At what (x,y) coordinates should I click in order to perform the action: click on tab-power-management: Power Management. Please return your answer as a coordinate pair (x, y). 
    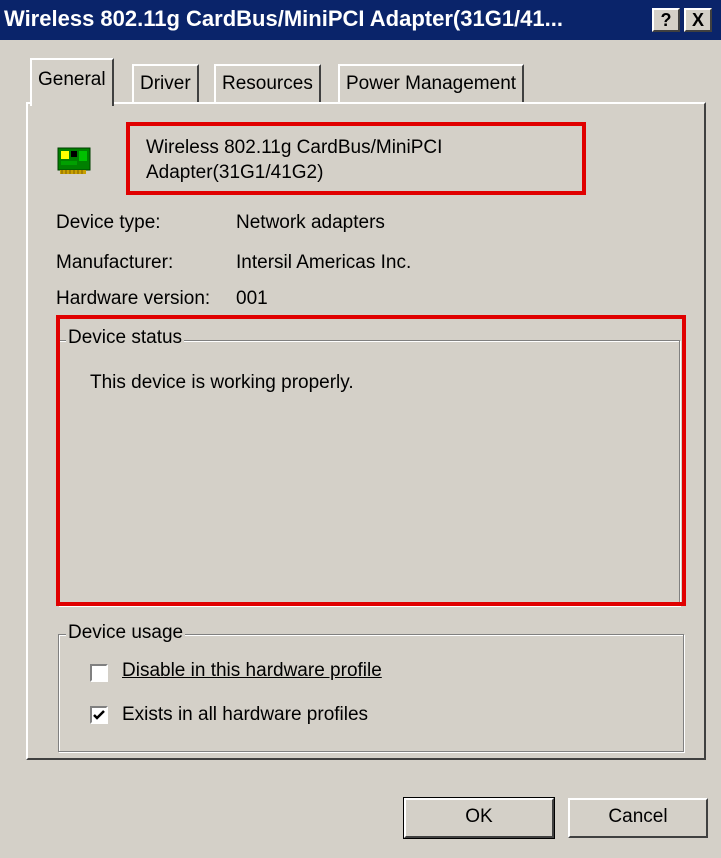
    Looking at the image, I should click on (431, 83).